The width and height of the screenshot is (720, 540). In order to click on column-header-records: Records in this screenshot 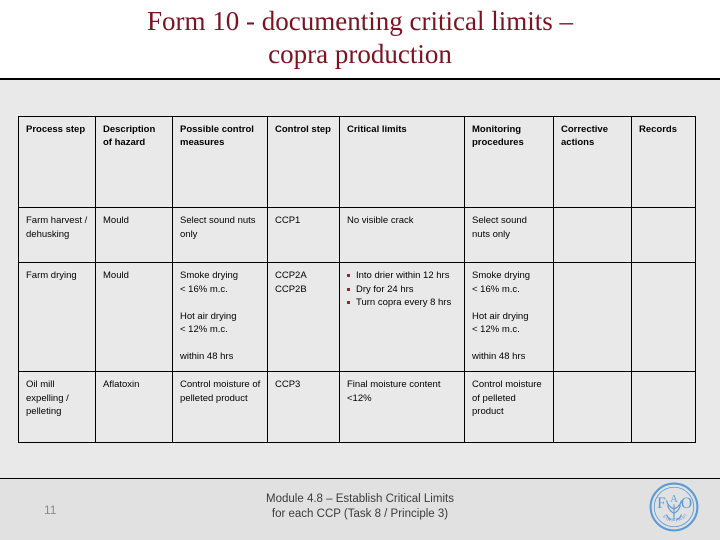, I will do `click(663, 162)`.